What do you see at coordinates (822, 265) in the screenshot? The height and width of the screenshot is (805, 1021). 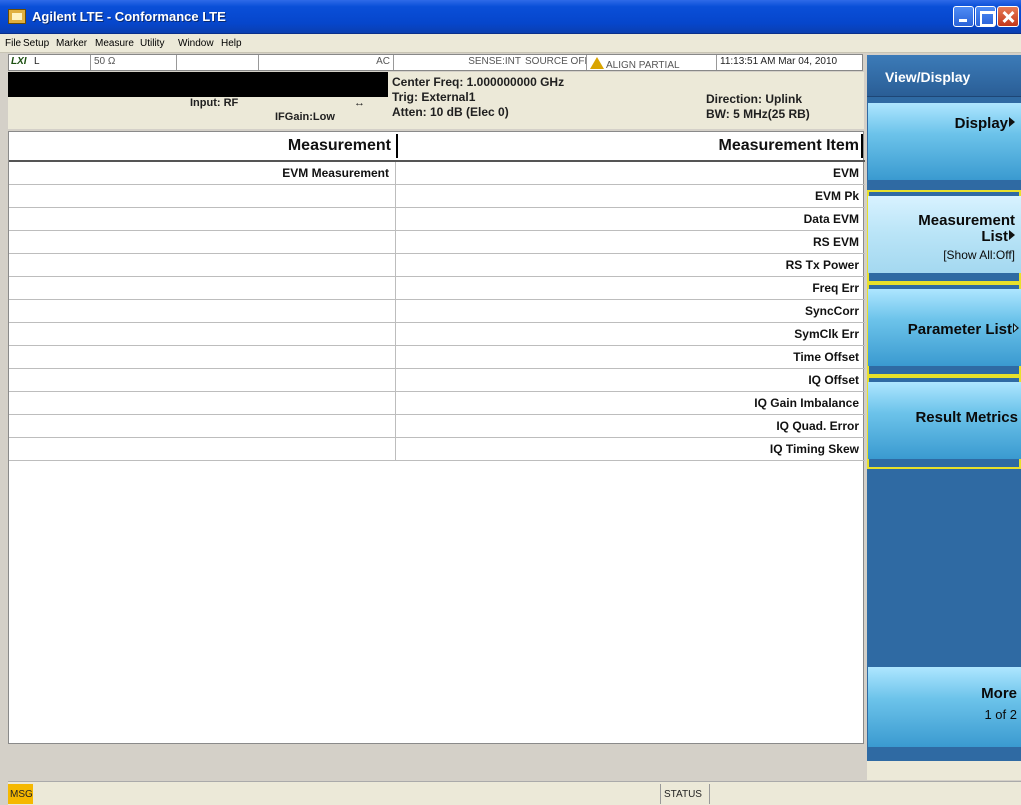 I see `measurement-item-cell: RS Tx Power` at bounding box center [822, 265].